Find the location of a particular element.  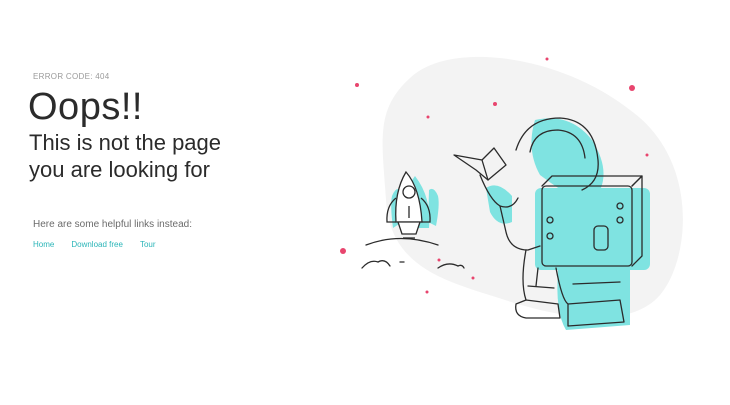

subtitle-line-1: This is not the page is located at coordinates (125, 142).